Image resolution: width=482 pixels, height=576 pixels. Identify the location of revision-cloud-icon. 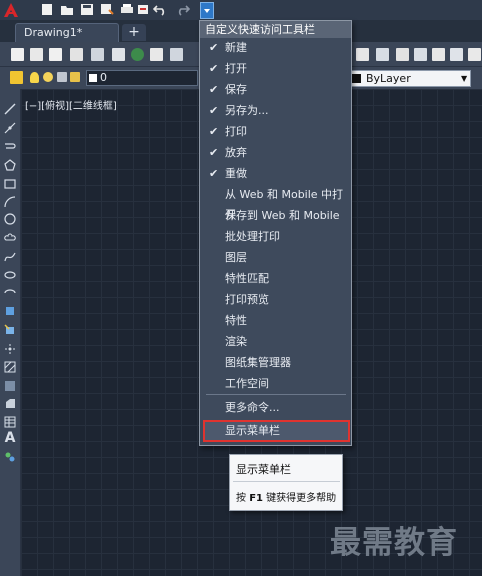
(10, 238).